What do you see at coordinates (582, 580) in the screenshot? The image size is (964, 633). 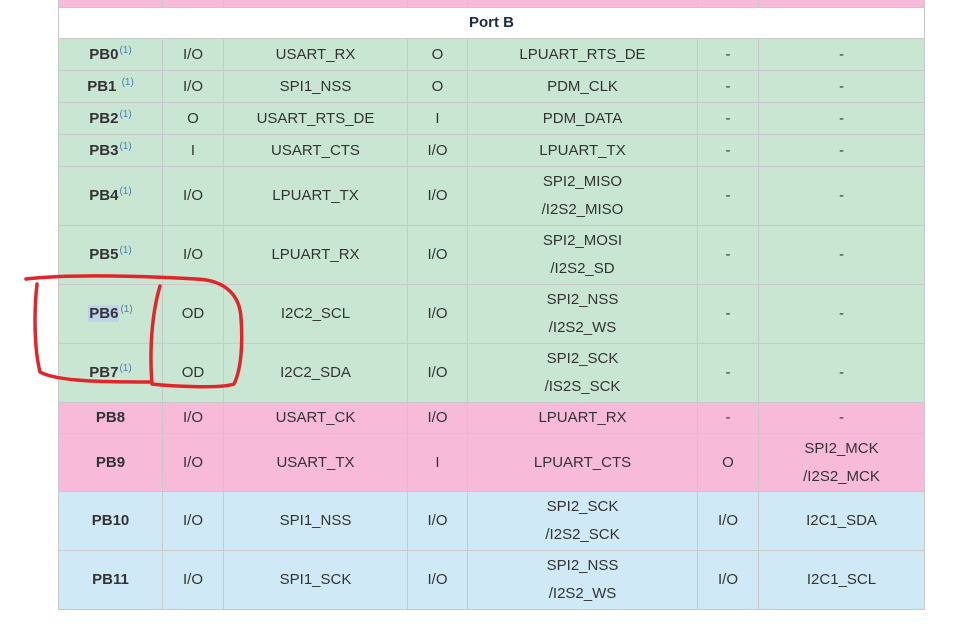 I see `function-cell: SPI2_NSS/I2S2_WS` at bounding box center [582, 580].